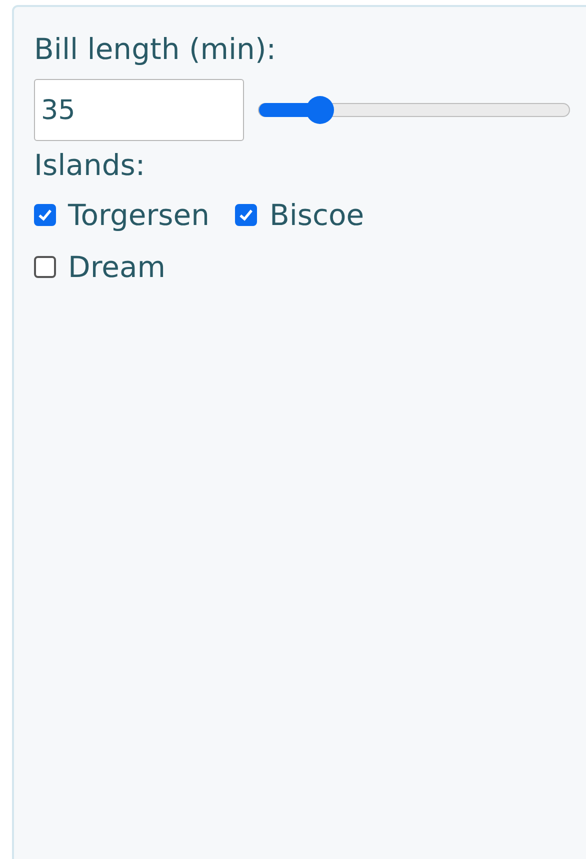 Image resolution: width=586 pixels, height=859 pixels. Describe the element at coordinates (100, 267) in the screenshot. I see `checkbox-option: Dream` at that location.